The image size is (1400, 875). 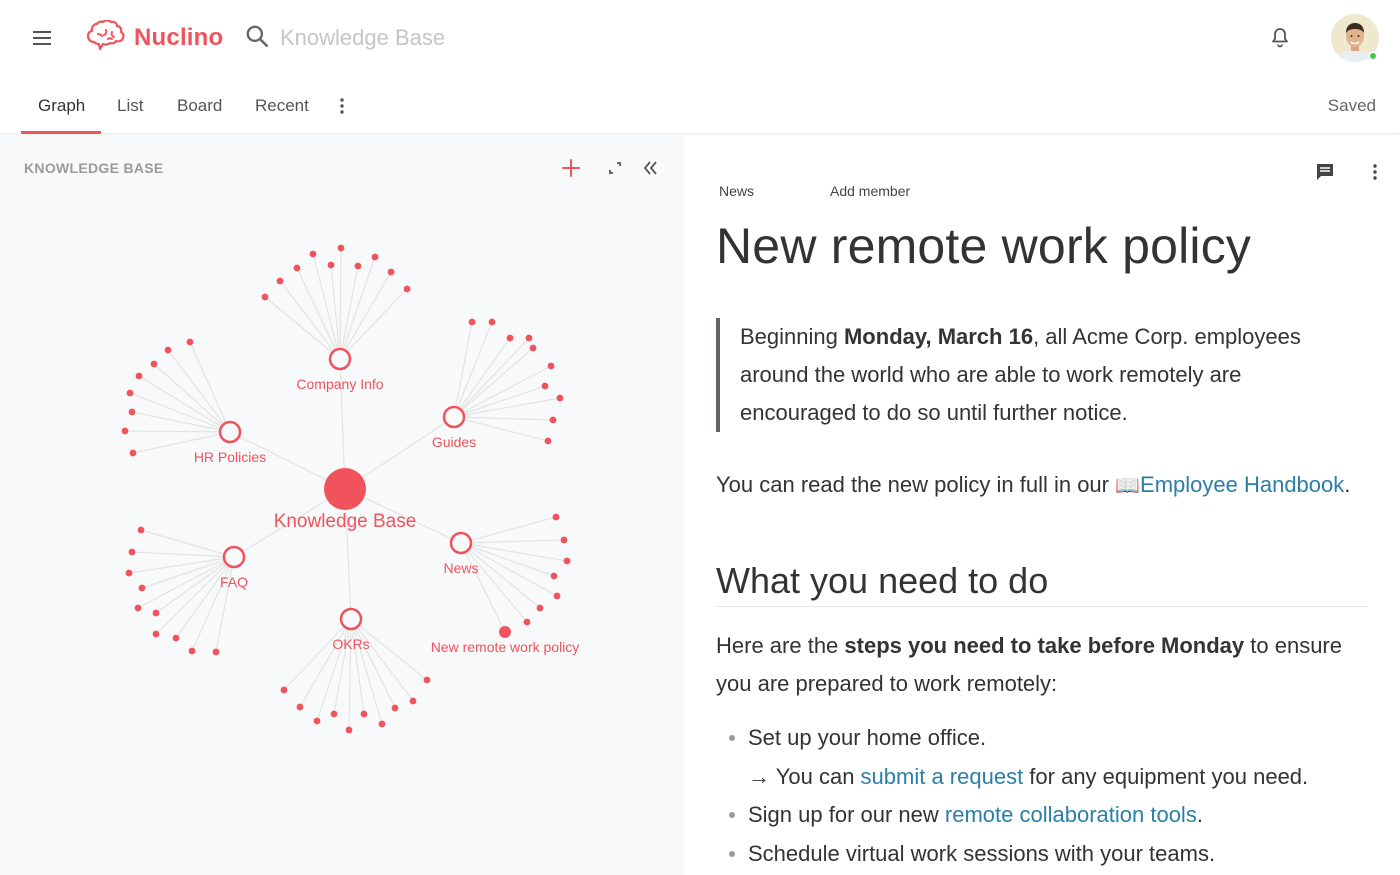 I want to click on graph-item-label: New remote work policy, so click(x=505, y=647).